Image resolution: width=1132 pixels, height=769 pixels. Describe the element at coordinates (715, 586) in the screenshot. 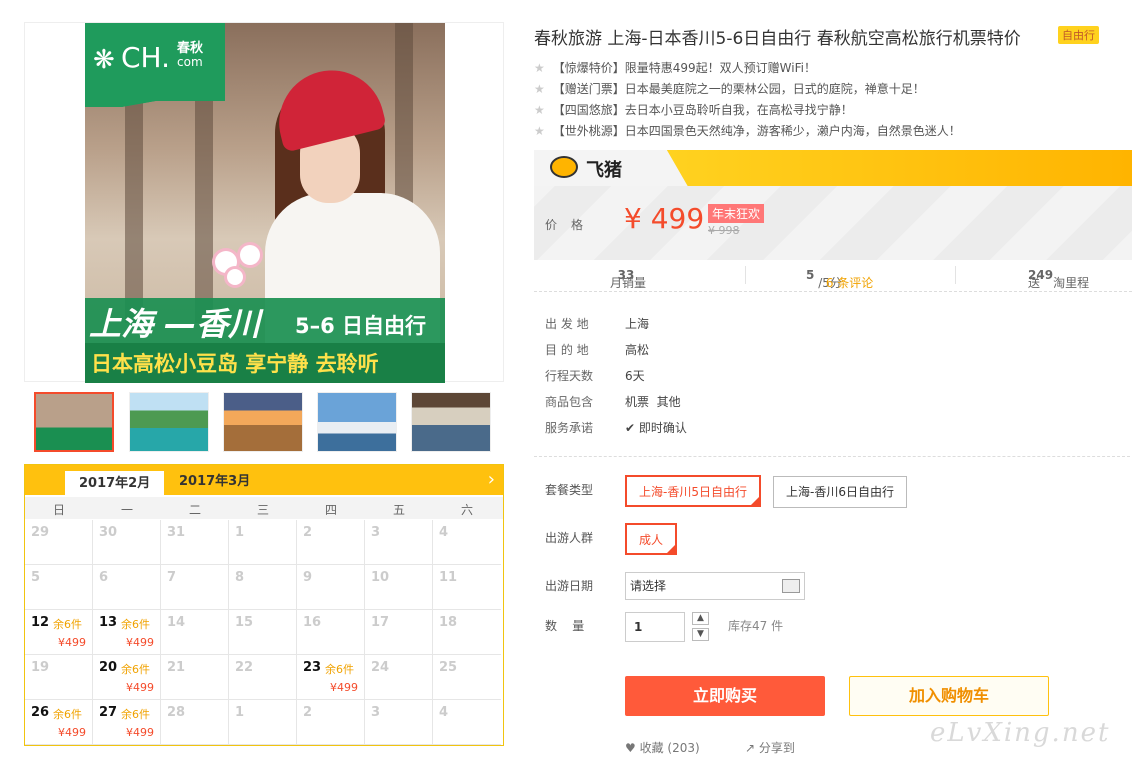

I see `travel-date-picker: 请选择` at that location.